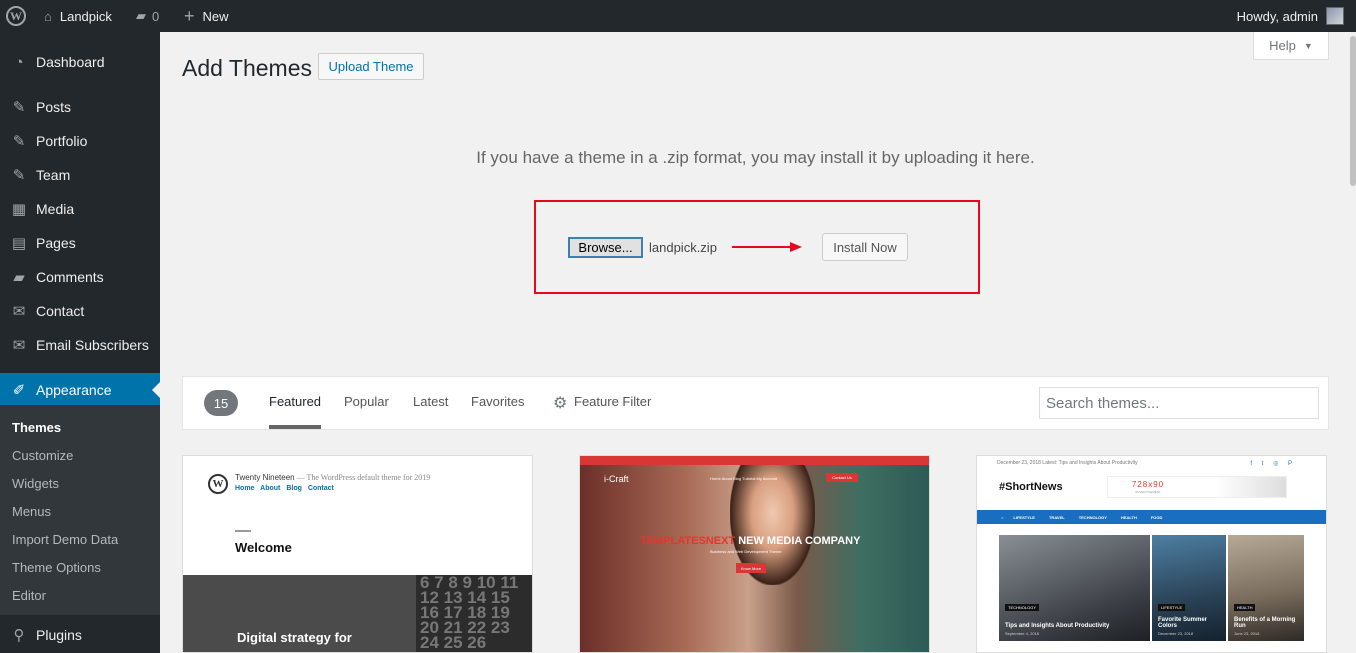 The height and width of the screenshot is (653, 1356). Describe the element at coordinates (85, 16) in the screenshot. I see `site-name-label: Landpick` at that location.